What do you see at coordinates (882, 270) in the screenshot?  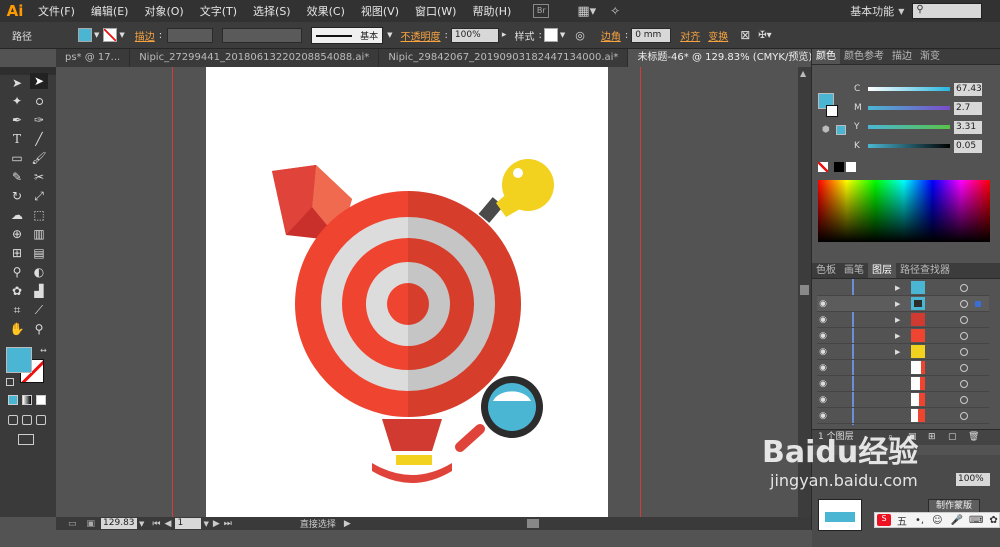 I see `tab-layers: 图层` at bounding box center [882, 270].